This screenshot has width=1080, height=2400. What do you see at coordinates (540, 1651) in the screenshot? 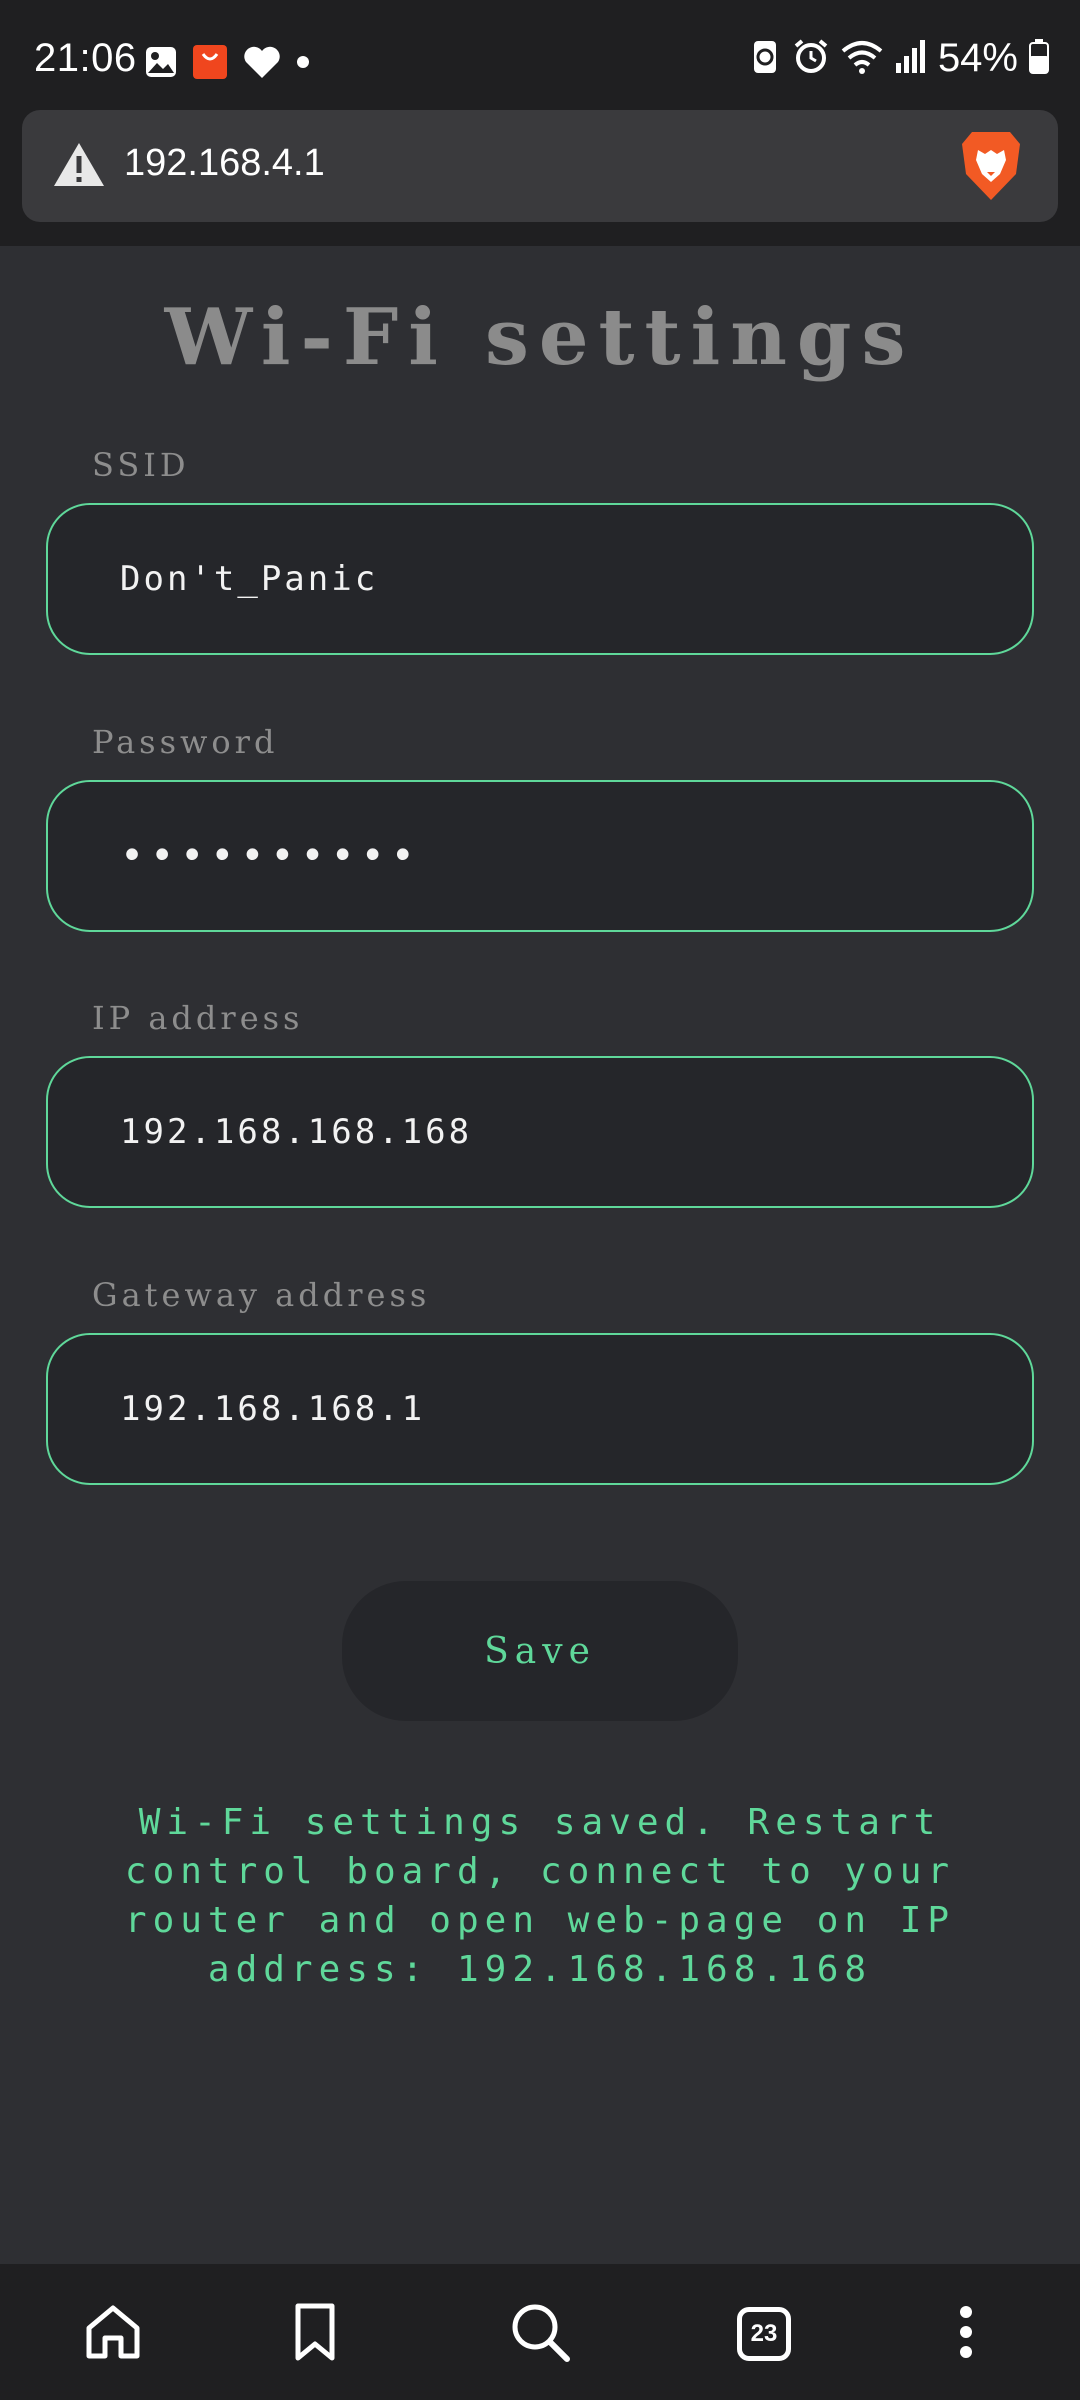
I see `save-button: Save` at bounding box center [540, 1651].